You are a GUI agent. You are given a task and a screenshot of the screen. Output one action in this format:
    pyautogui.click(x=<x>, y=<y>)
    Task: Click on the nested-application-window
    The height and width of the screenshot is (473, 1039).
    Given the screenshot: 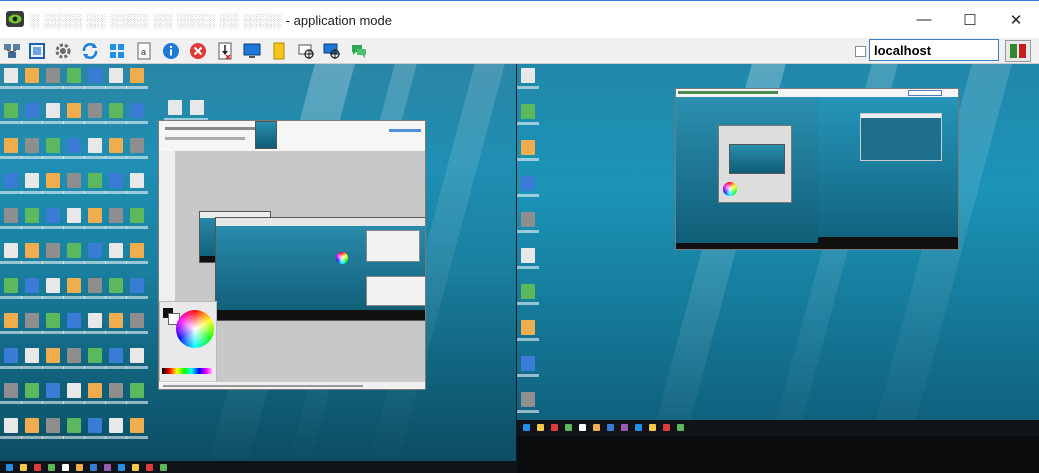 What is the action you would take?
    pyautogui.click(x=817, y=169)
    